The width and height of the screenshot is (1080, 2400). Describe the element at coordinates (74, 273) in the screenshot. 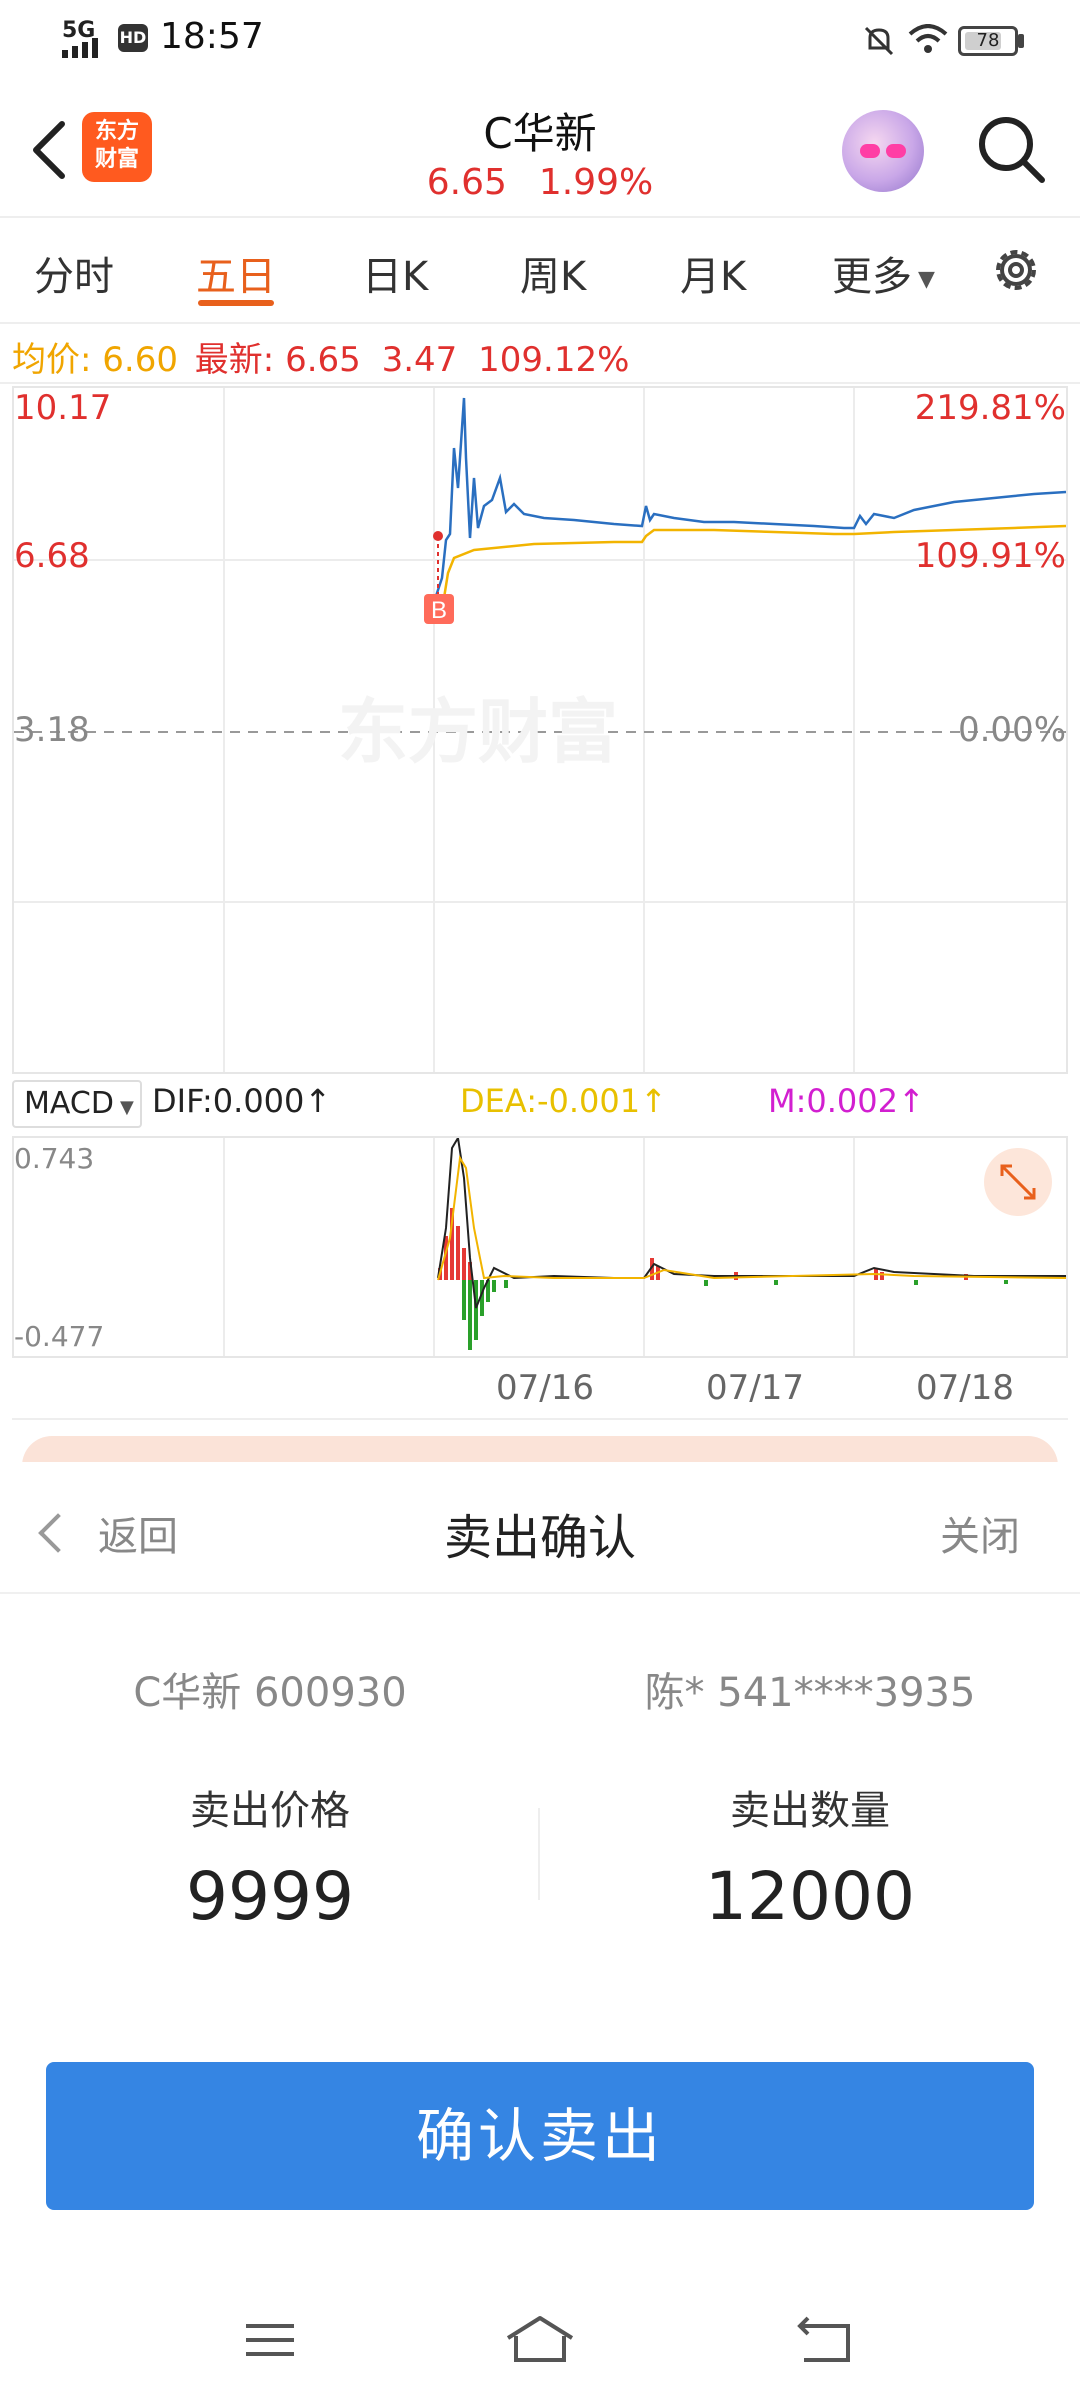

I see `tab-intraday: 分时` at that location.